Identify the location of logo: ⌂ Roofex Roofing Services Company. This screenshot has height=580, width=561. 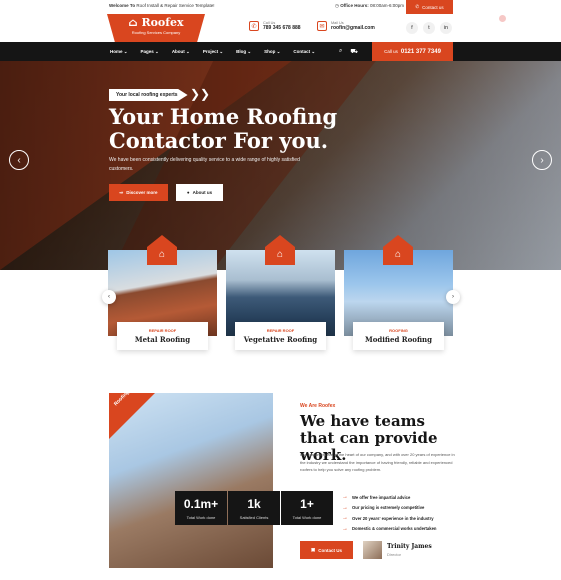
(156, 28).